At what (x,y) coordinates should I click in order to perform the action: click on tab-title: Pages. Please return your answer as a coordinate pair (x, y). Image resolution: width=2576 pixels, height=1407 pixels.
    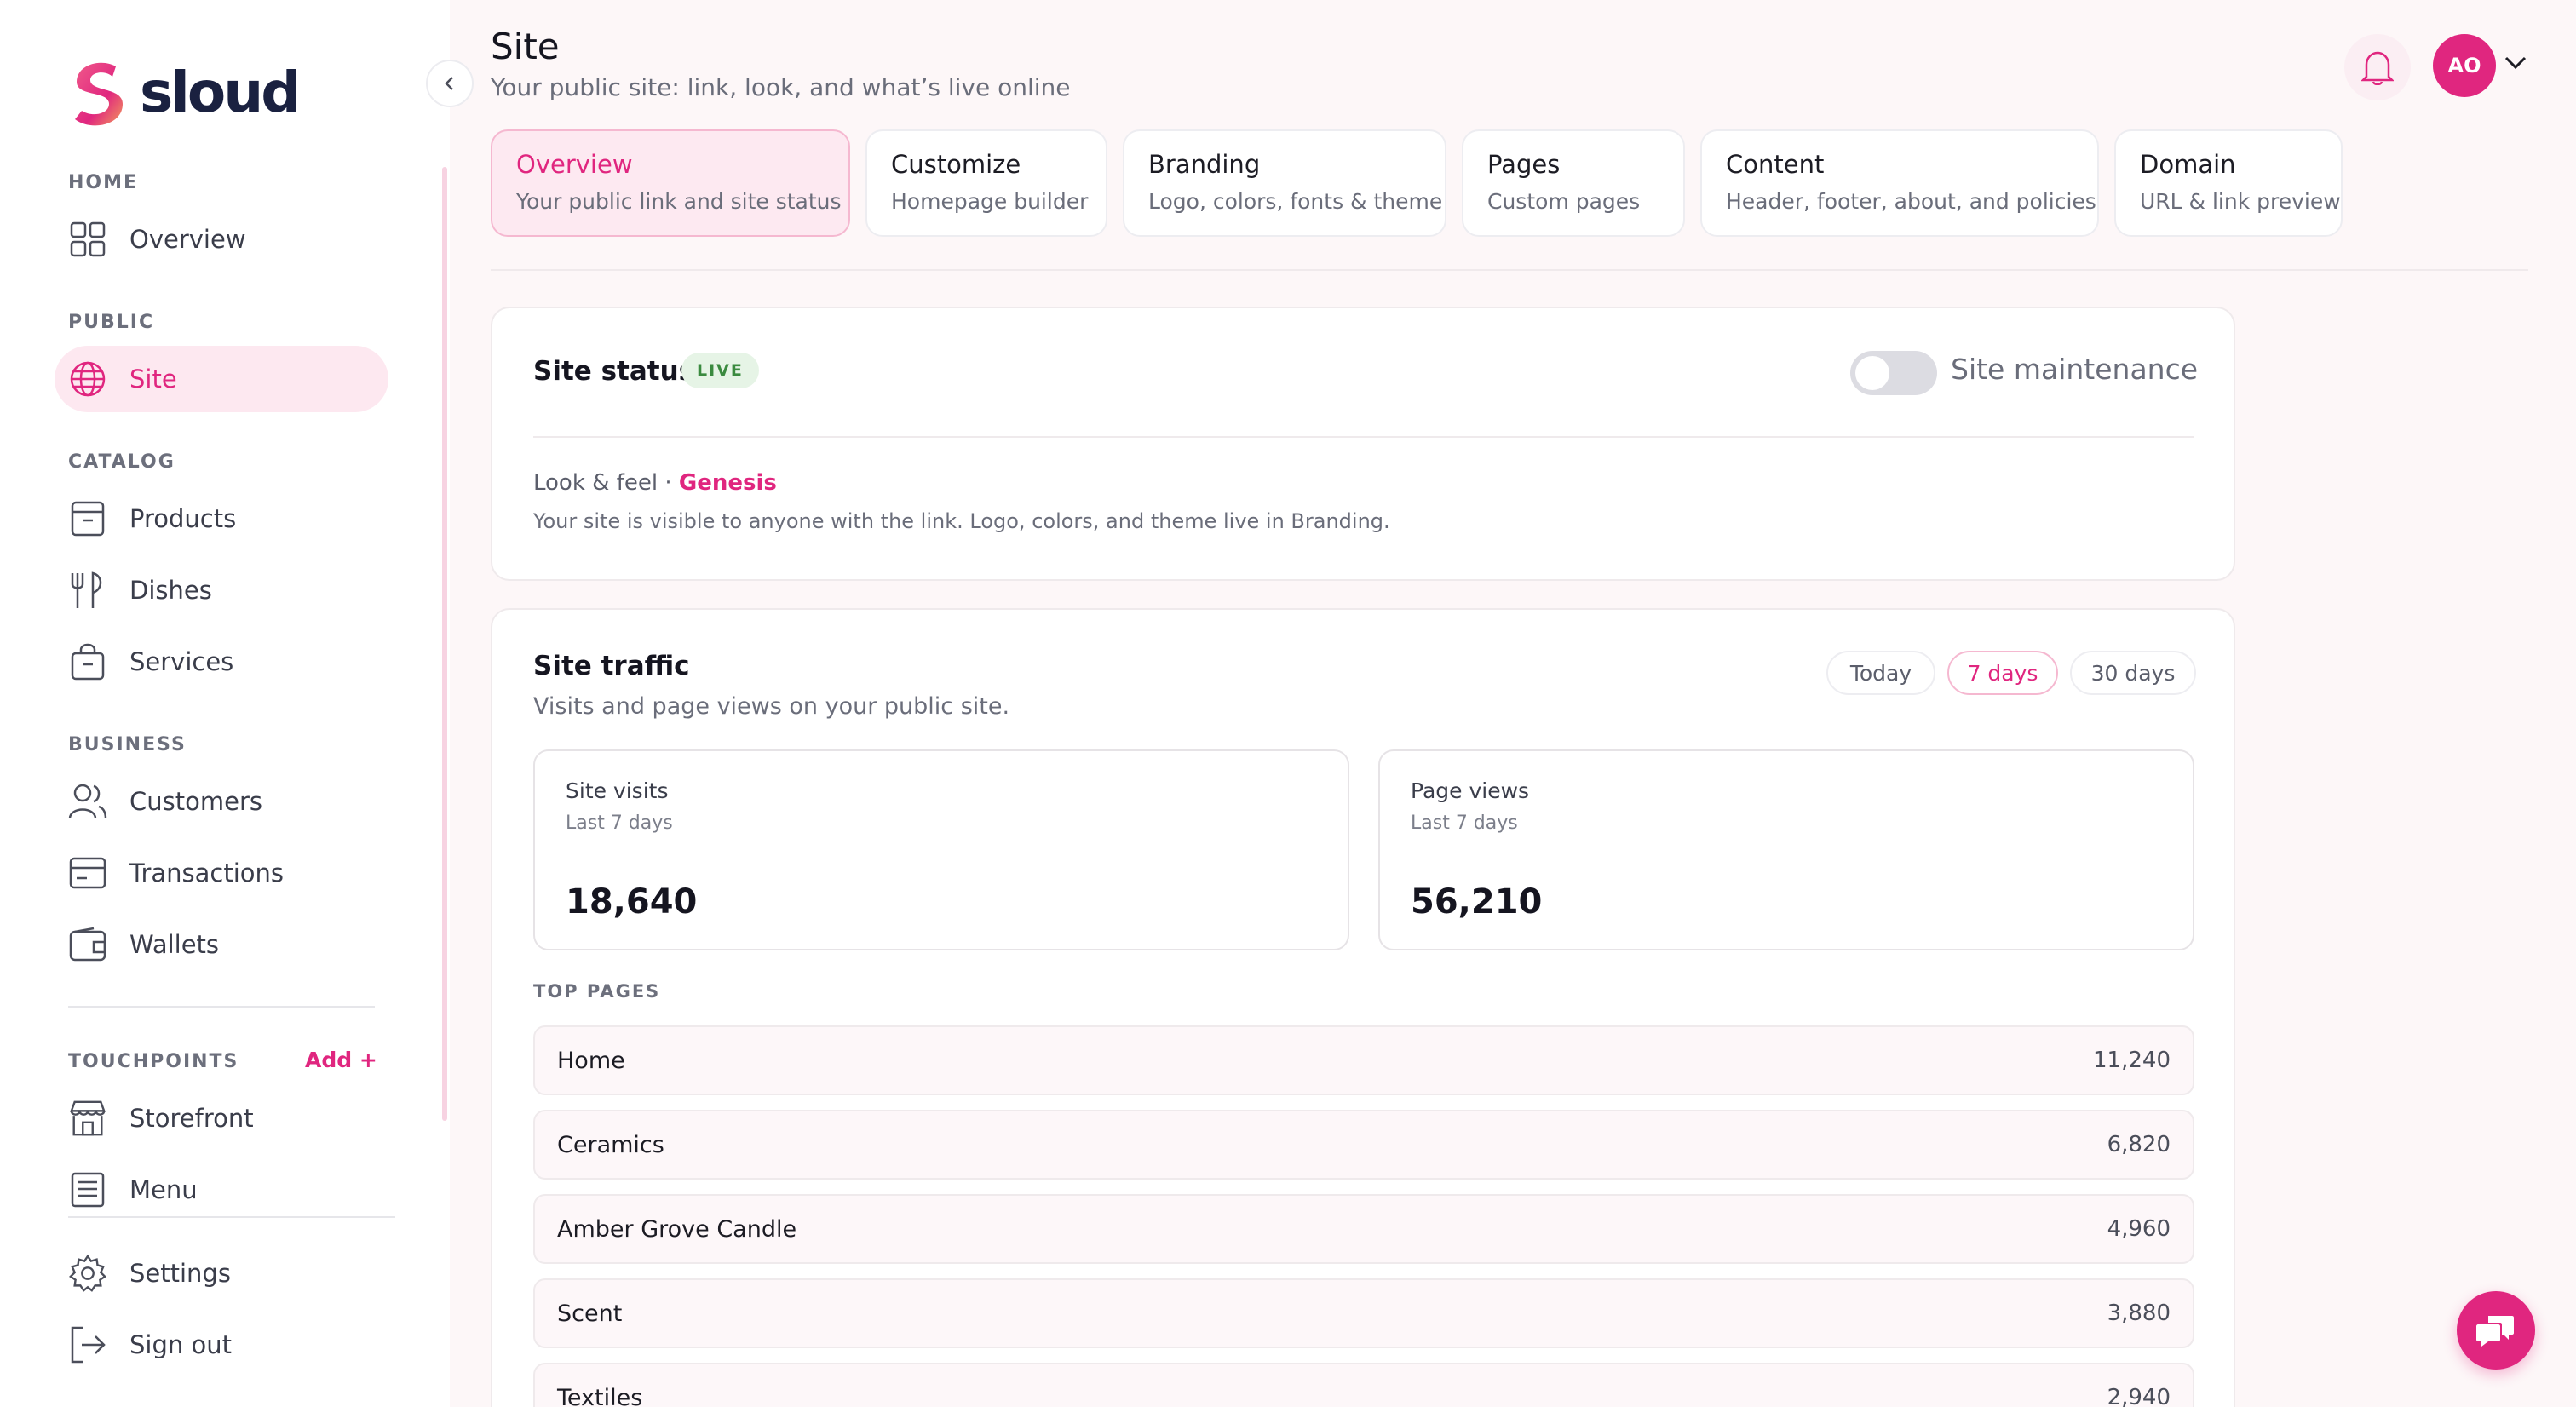
    Looking at the image, I should click on (1524, 164).